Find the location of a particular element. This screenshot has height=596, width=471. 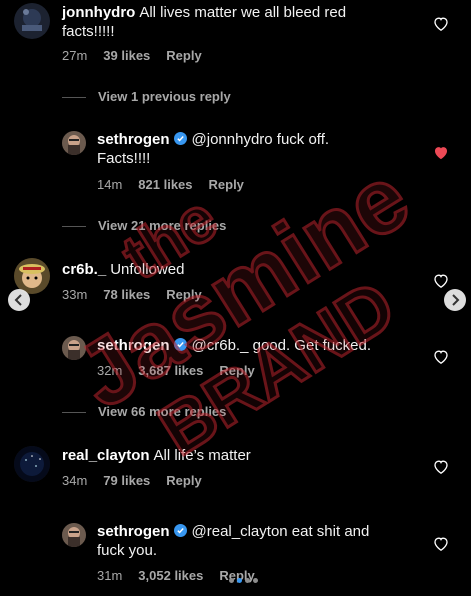

comment-meta-real-clayton: 34m 79 likes Reply is located at coordinates (140, 480).